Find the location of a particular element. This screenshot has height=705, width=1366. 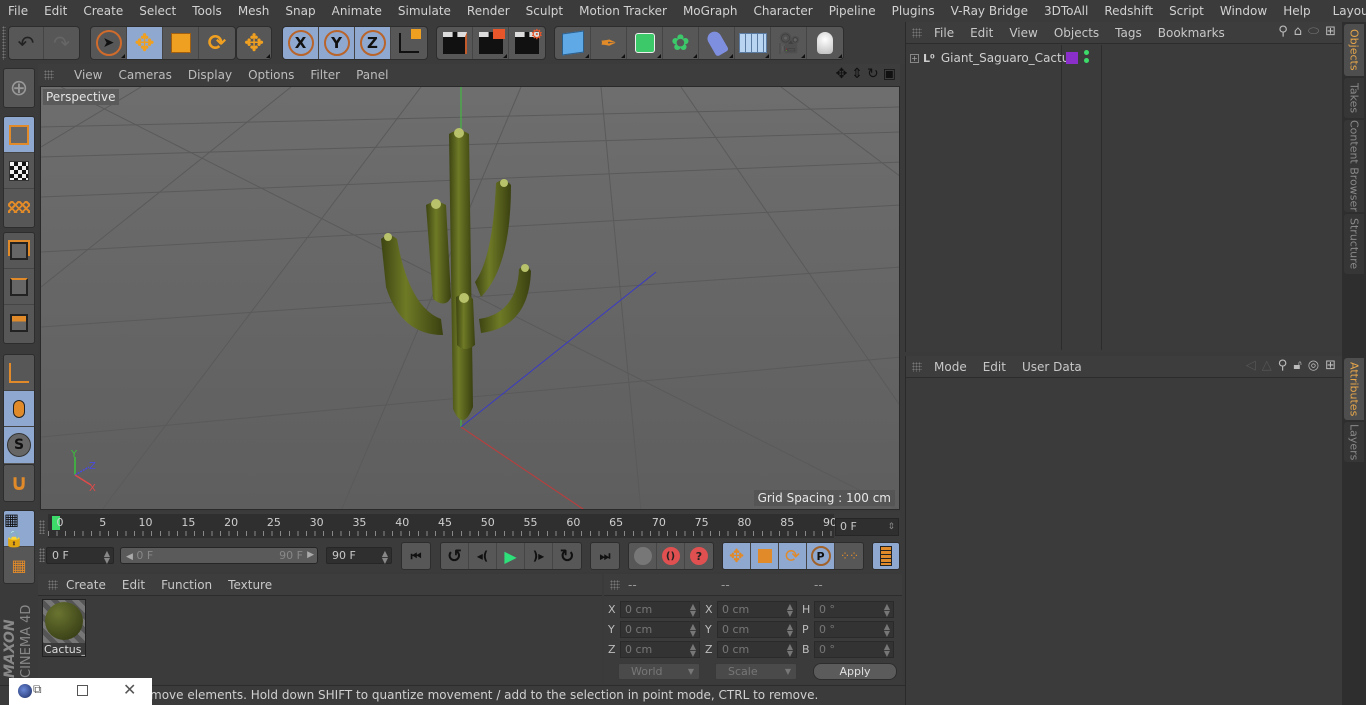

material-thumbnail: Cactus_ is located at coordinates (64, 628).